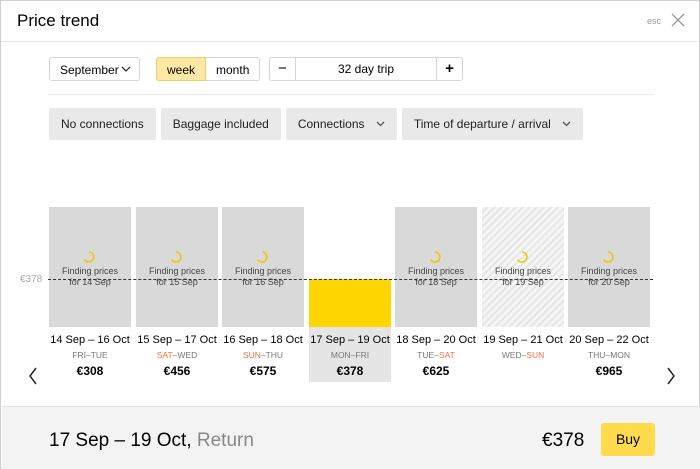  Describe the element at coordinates (263, 340) in the screenshot. I see `date-range: 16 Sep – 18 Oct` at that location.